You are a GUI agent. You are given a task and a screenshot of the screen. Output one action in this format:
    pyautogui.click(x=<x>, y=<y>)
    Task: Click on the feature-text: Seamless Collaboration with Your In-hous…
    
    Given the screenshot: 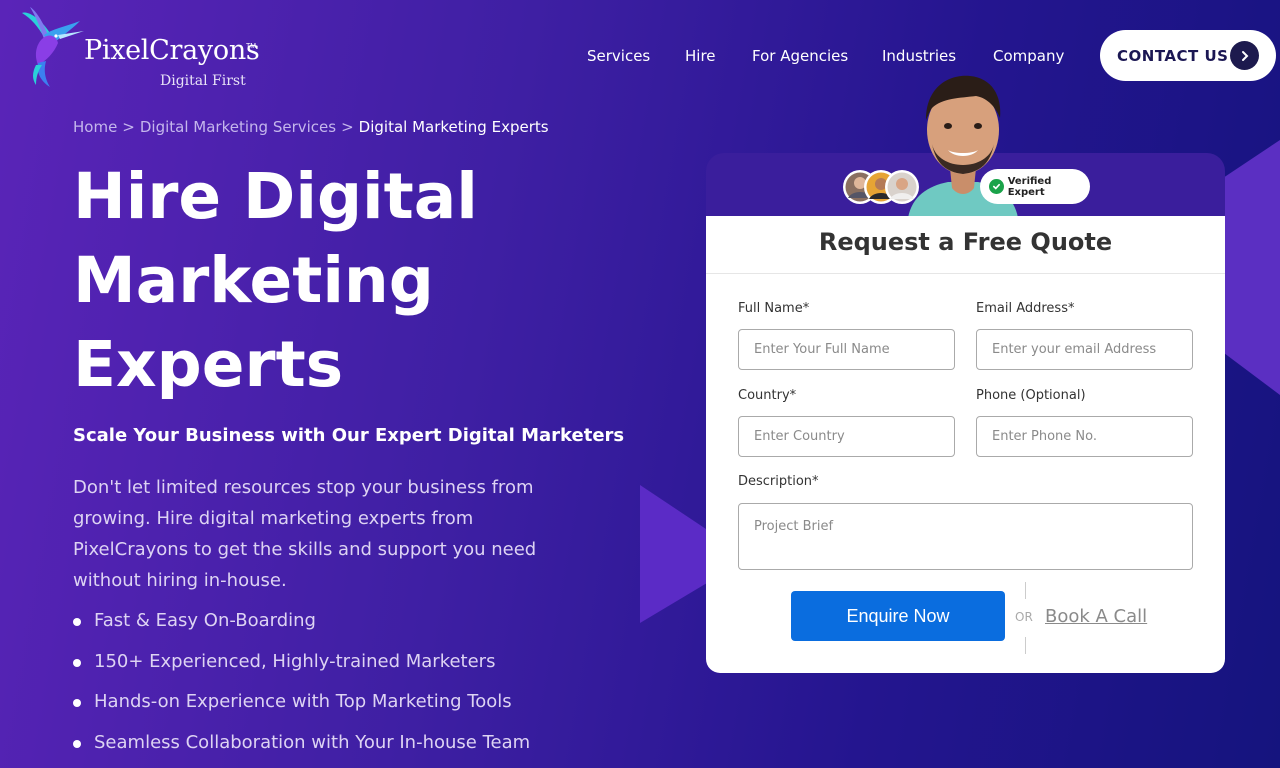 What is the action you would take?
    pyautogui.click(x=312, y=742)
    